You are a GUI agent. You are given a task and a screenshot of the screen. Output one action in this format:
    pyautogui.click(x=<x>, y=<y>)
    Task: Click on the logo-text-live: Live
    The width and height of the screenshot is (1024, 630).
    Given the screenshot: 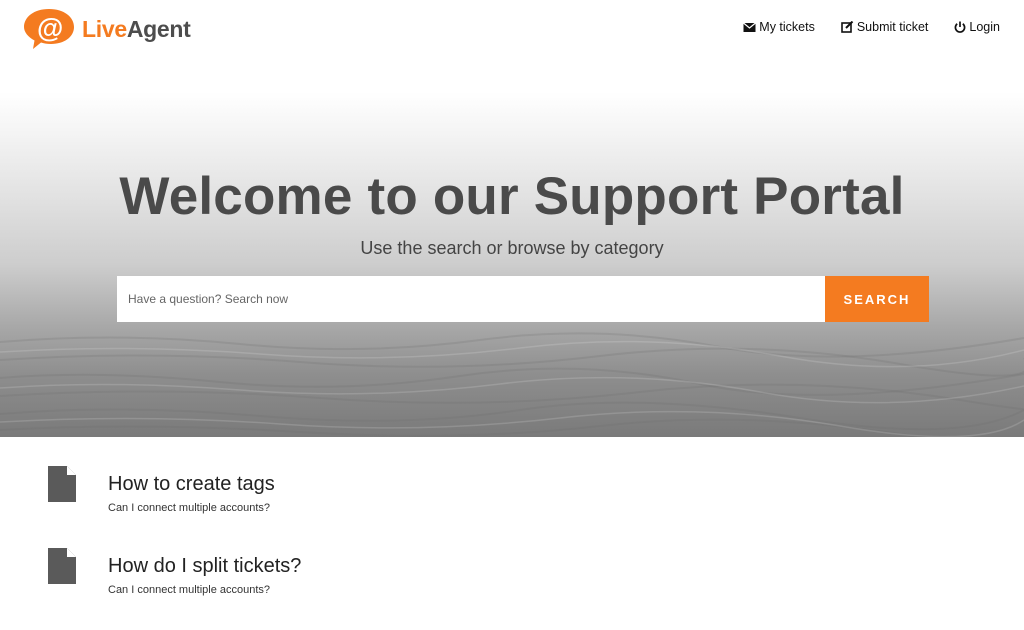 What is the action you would take?
    pyautogui.click(x=104, y=28)
    